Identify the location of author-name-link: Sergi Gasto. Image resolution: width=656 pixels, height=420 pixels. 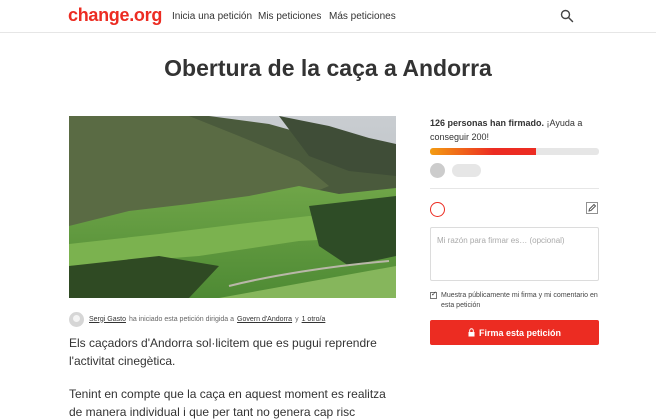
(107, 319).